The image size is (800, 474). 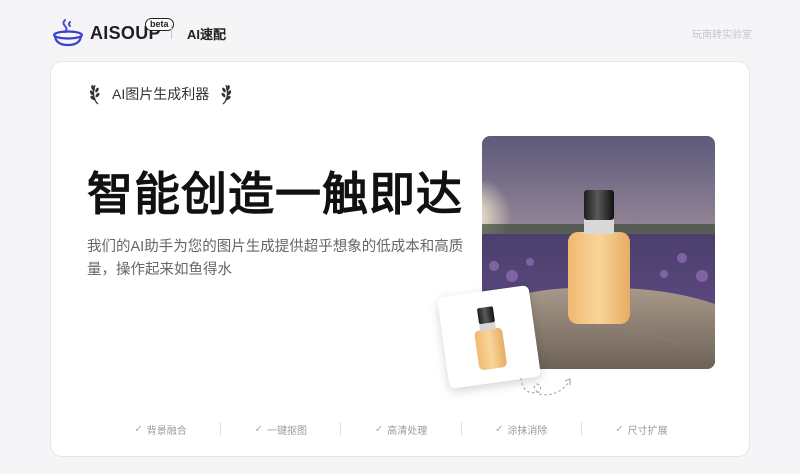 I want to click on feature-item: ✓ 一键抠图, so click(x=280, y=429).